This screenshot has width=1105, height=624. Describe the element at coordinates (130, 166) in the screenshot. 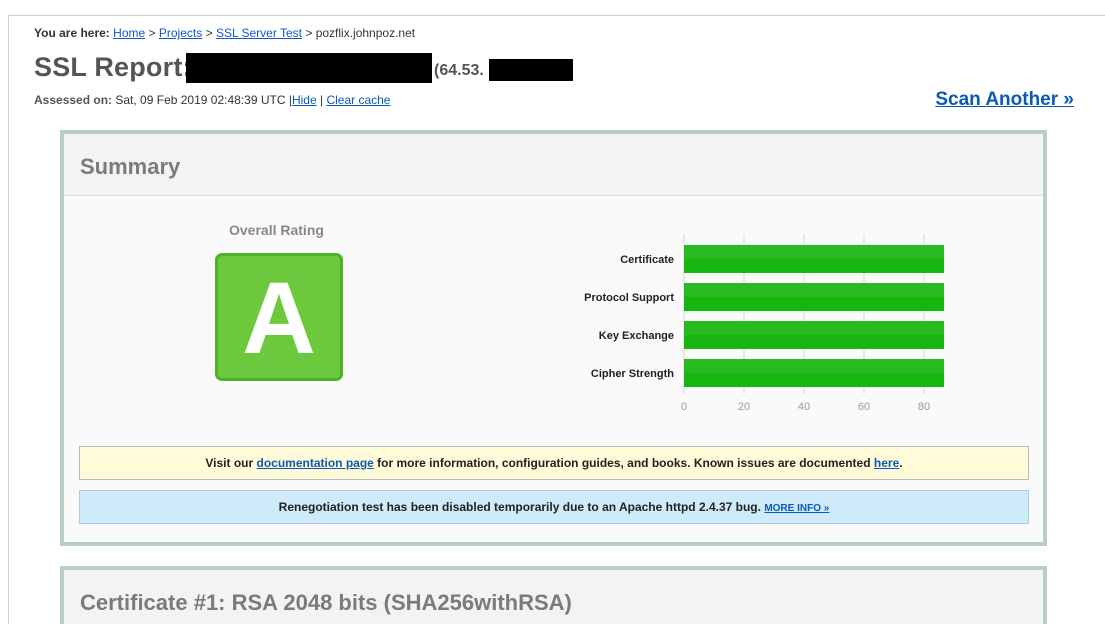

I see `summary-title: Summary` at that location.